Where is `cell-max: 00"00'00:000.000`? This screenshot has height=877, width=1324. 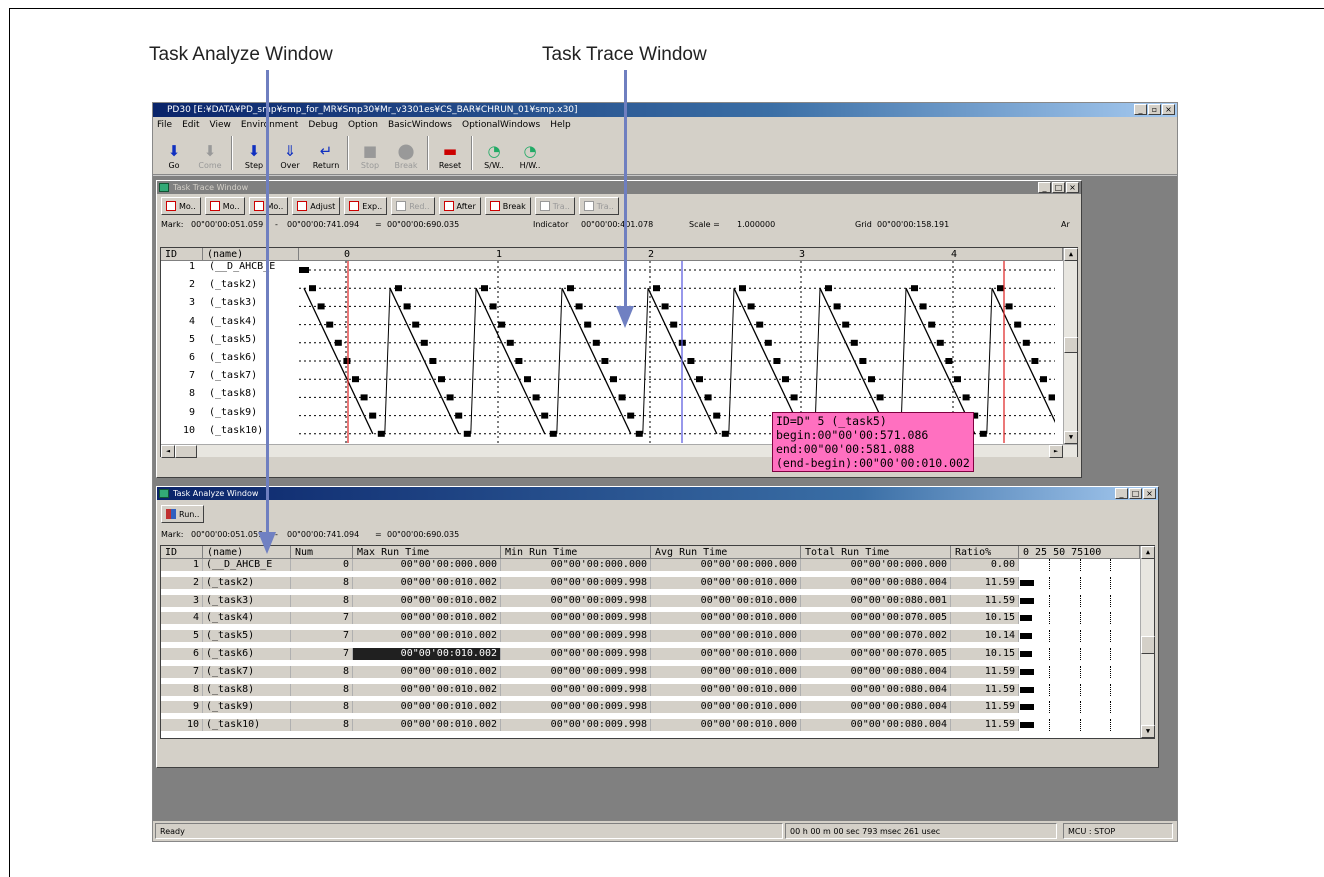 cell-max: 00"00'00:000.000 is located at coordinates (427, 565).